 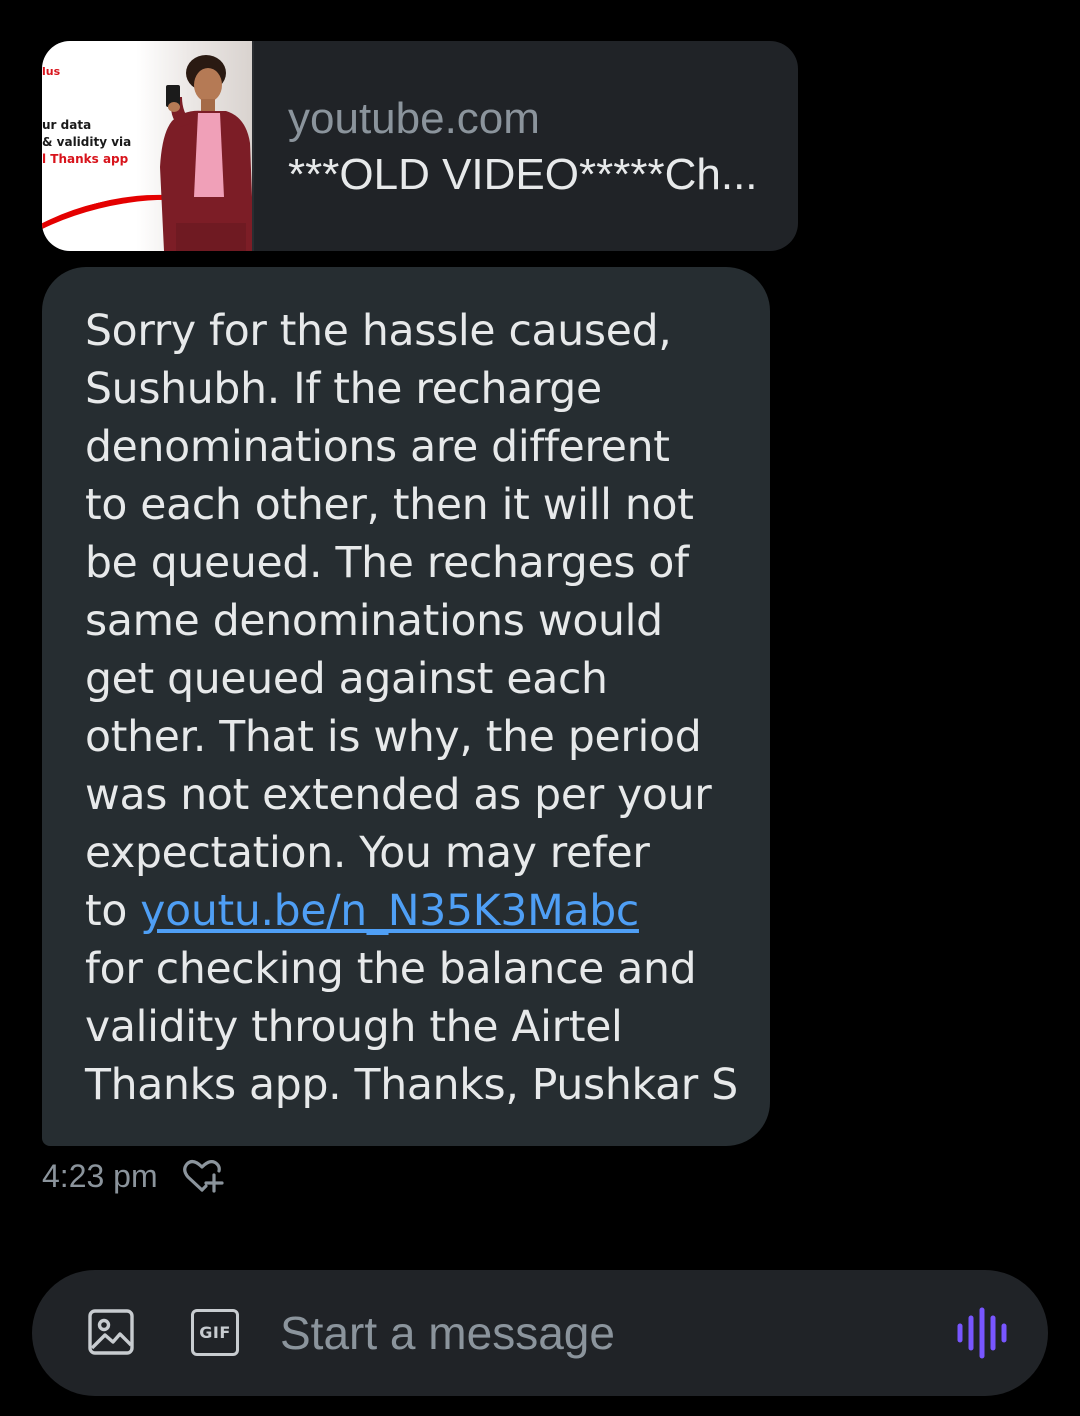 What do you see at coordinates (600, 1333) in the screenshot?
I see `message-input` at bounding box center [600, 1333].